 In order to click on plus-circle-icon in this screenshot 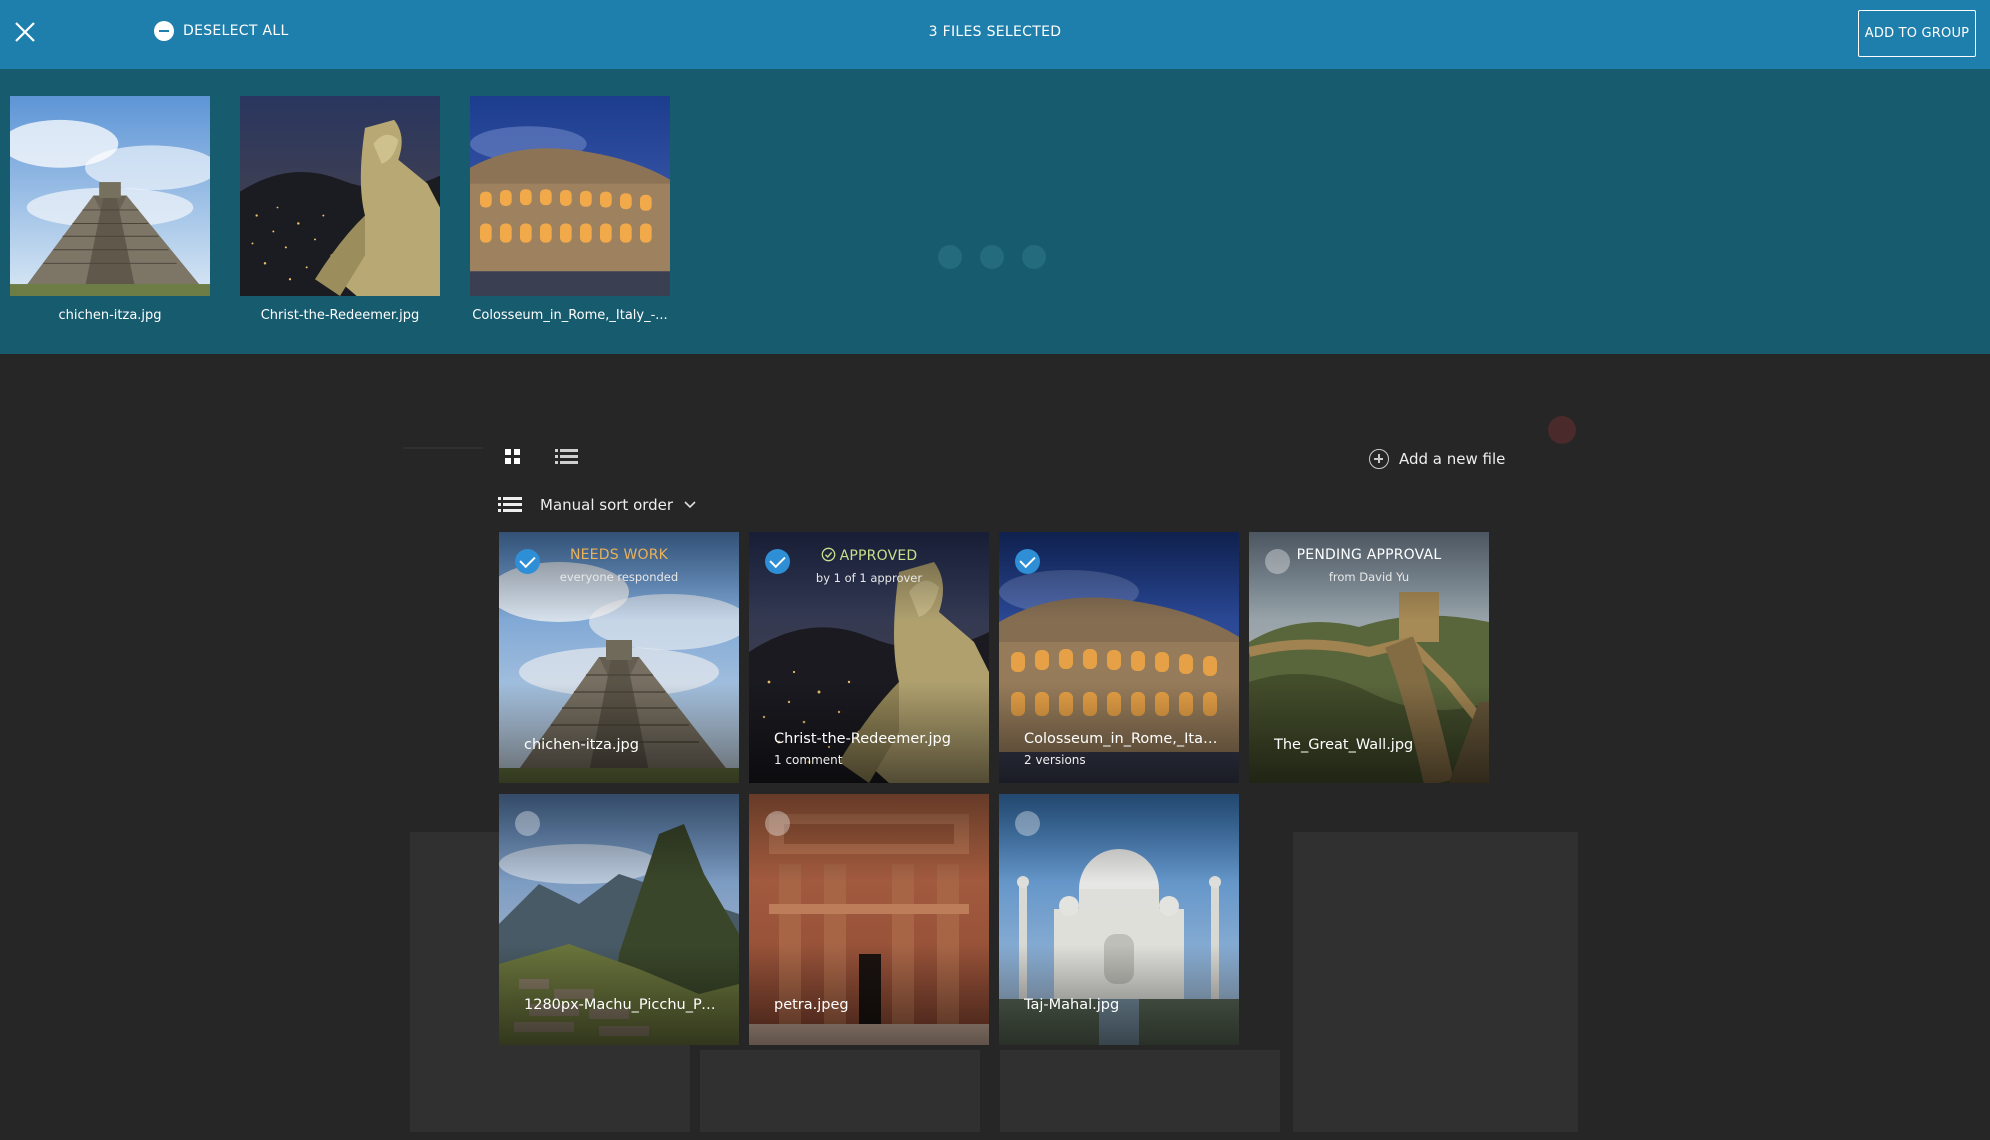, I will do `click(1379, 459)`.